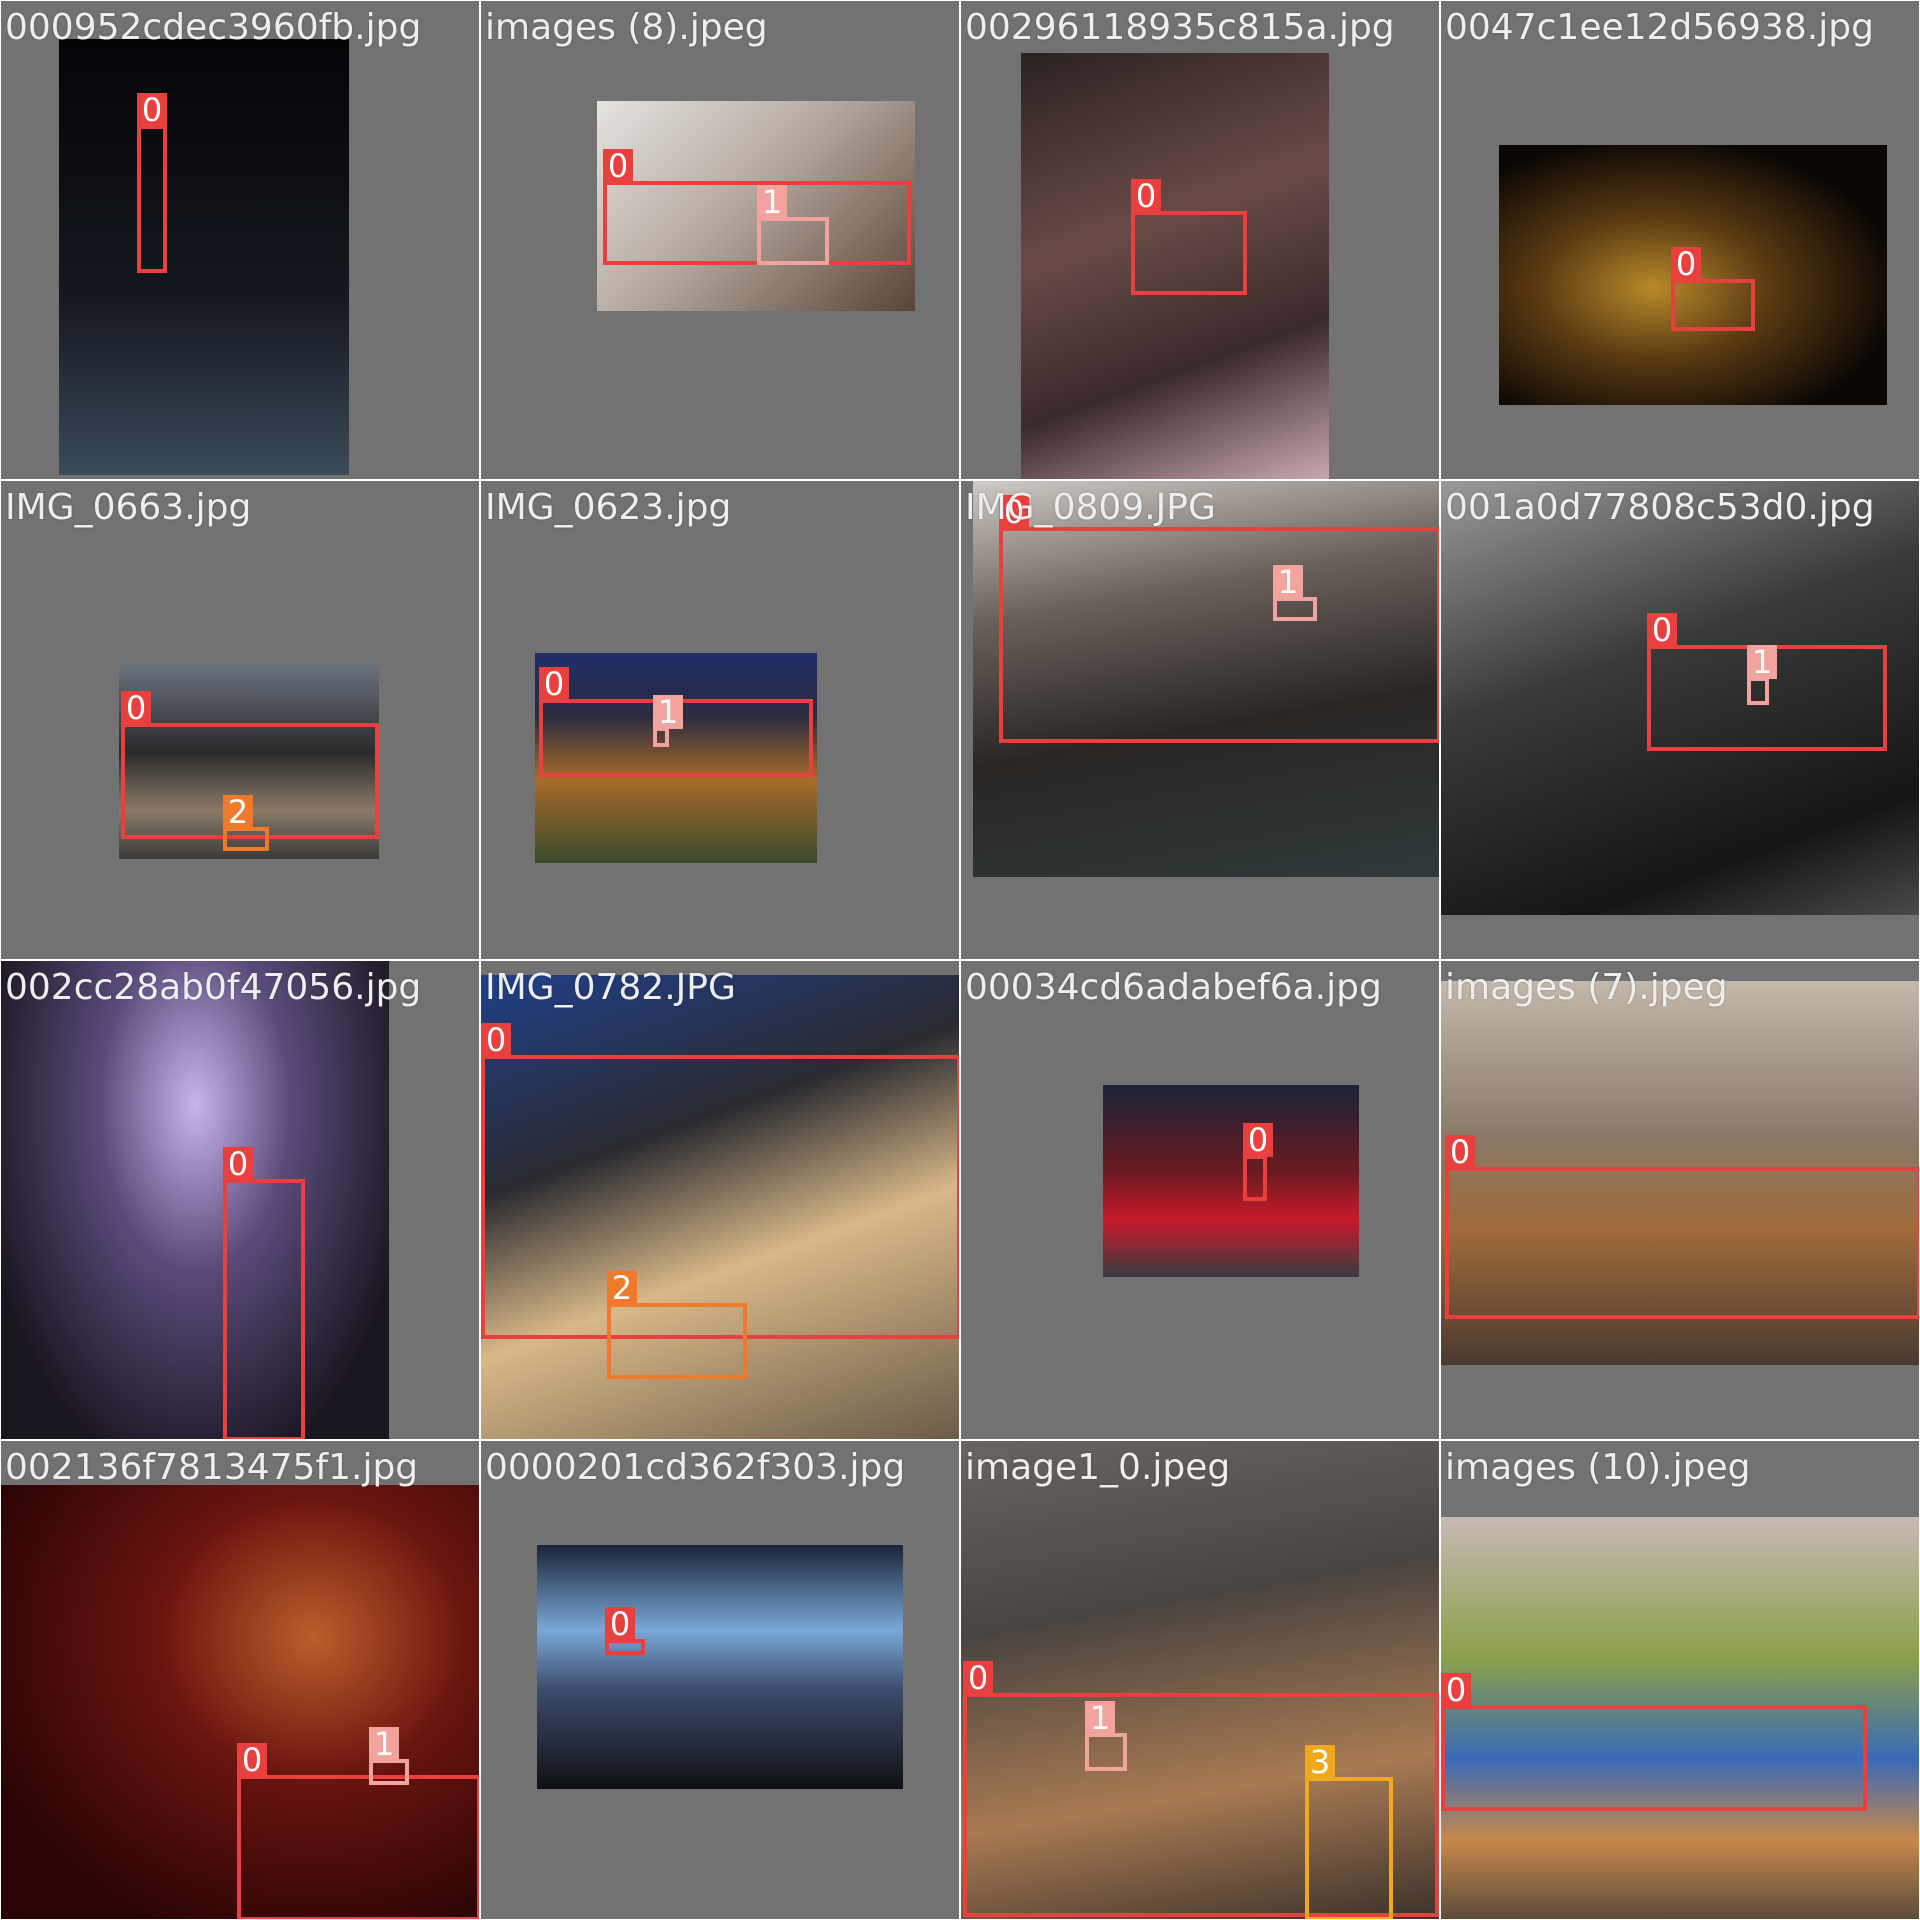 Image resolution: width=1920 pixels, height=1920 pixels. Describe the element at coordinates (720, 720) in the screenshot. I see `mosaic-tile: 0 1 IMG_0623.jpg` at that location.